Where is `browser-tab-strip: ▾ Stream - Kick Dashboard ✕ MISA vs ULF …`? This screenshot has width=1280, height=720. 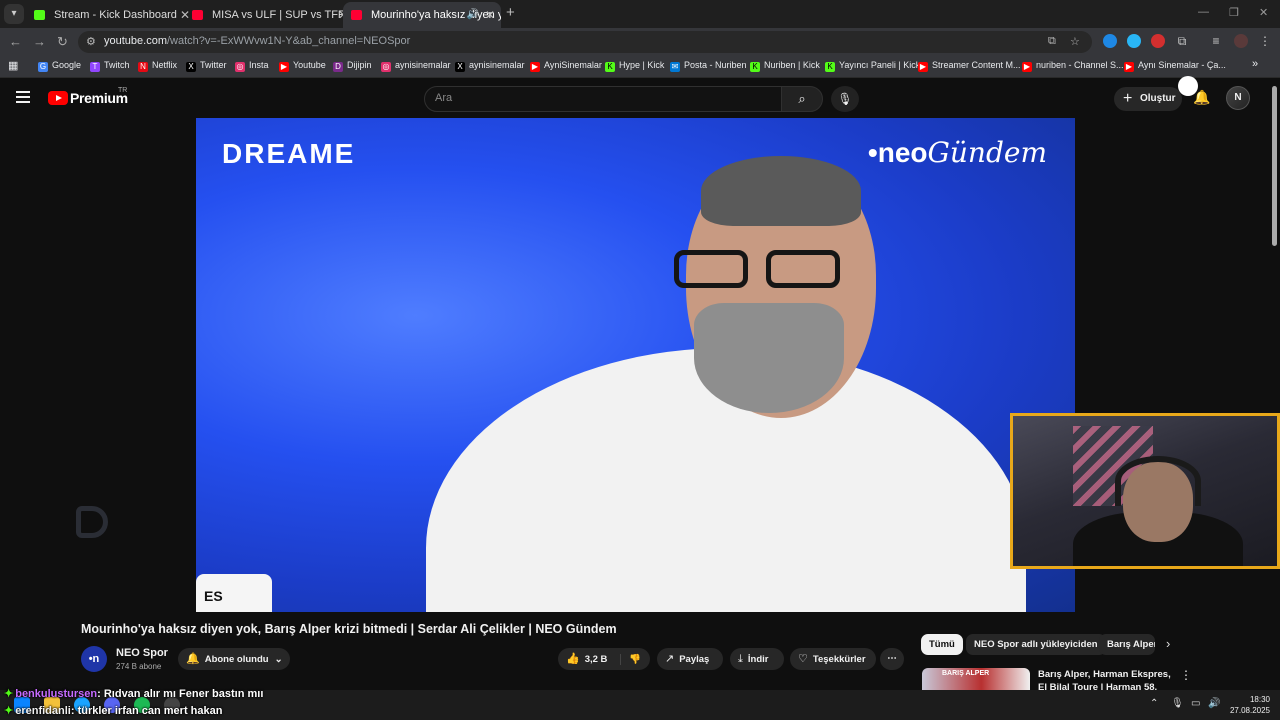
browser-tab-strip: ▾ Stream - Kick Dashboard ✕ MISA vs ULF … is located at coordinates (640, 14).